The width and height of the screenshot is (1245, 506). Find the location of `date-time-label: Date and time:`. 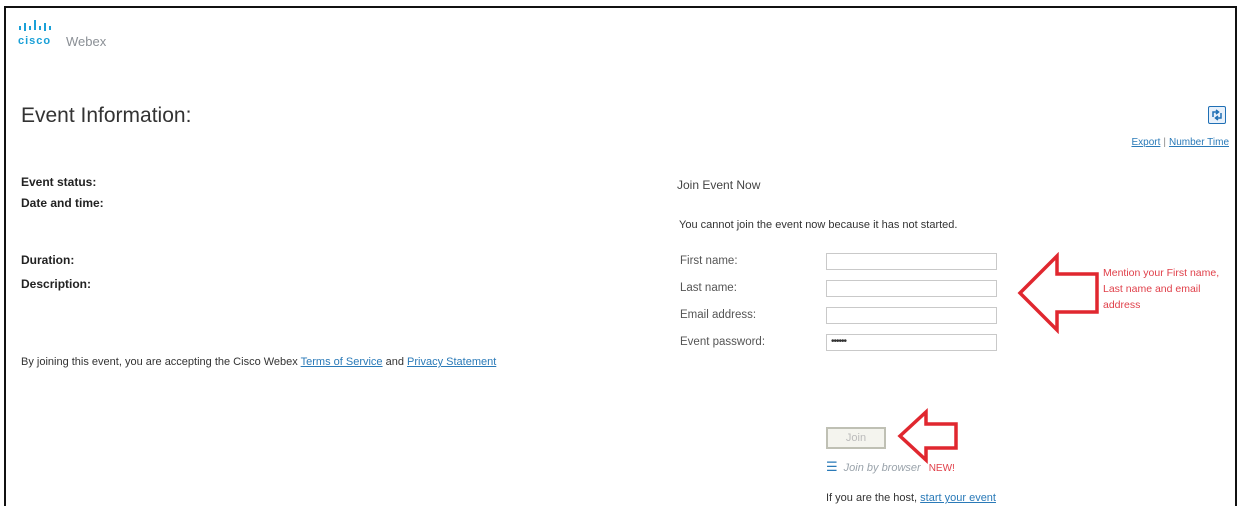

date-time-label: Date and time: is located at coordinates (62, 203).